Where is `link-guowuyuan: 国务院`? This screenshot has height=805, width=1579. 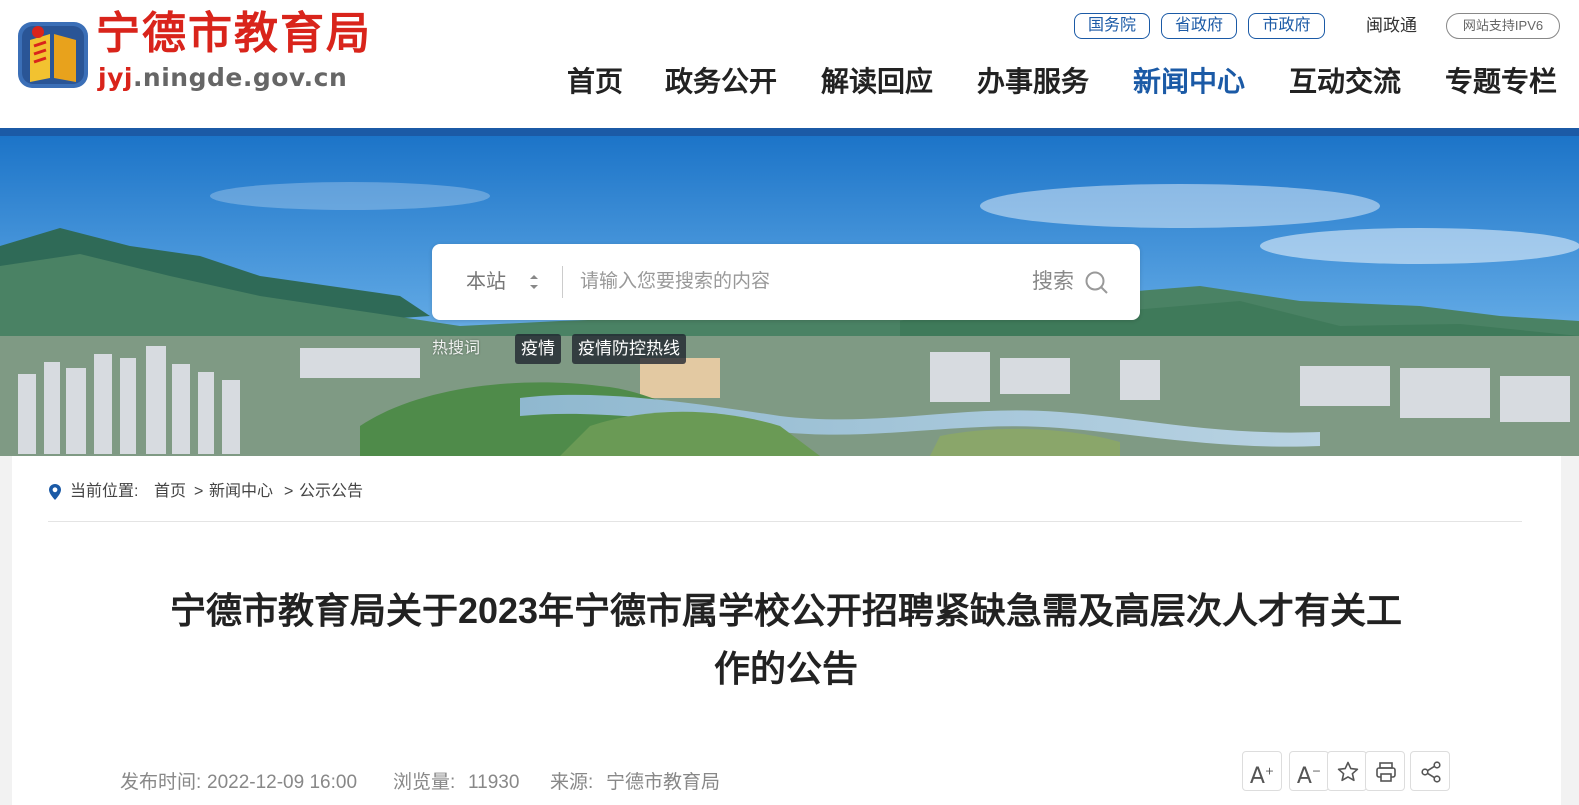
link-guowuyuan: 国务院 is located at coordinates (1112, 26).